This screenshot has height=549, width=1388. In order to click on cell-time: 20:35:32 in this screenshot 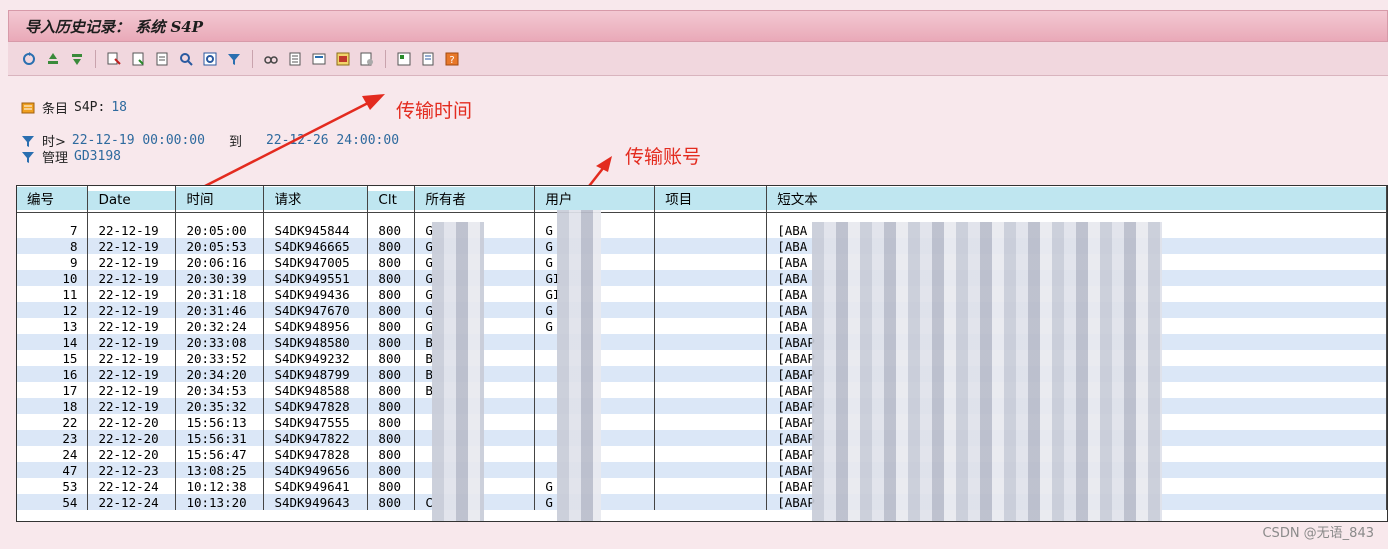, I will do `click(220, 406)`.